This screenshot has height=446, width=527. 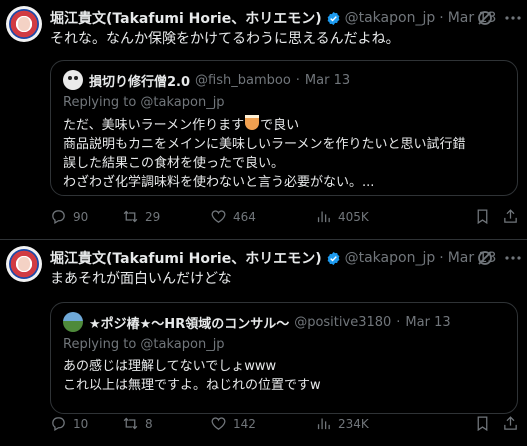 I want to click on retweet-button: 29, so click(x=141, y=216).